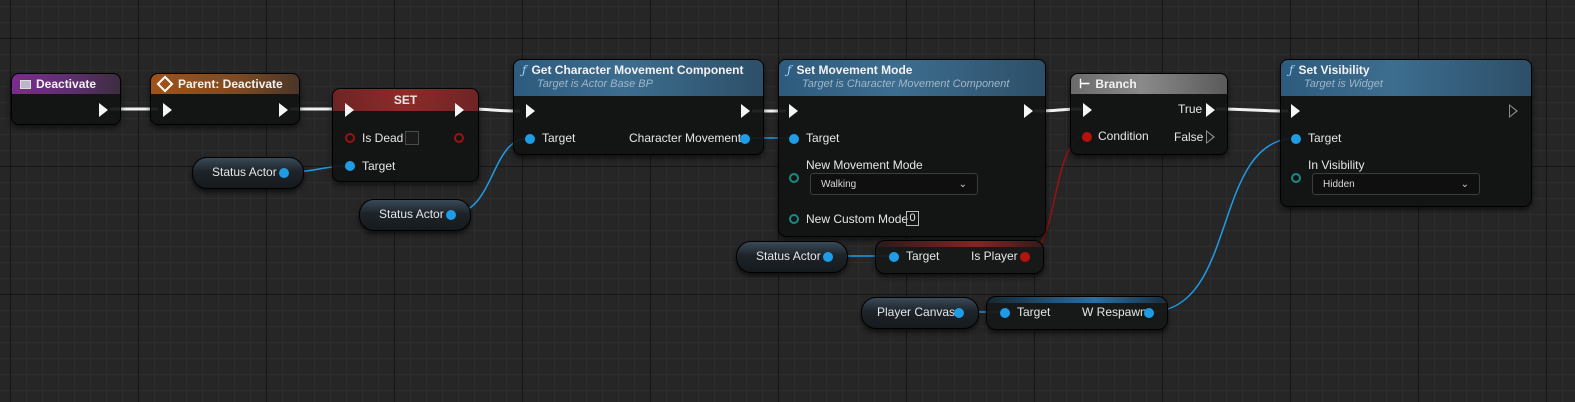 The width and height of the screenshot is (1575, 402). What do you see at coordinates (225, 99) in the screenshot?
I see `parent-deactivate-node: Parent: Deactivate` at bounding box center [225, 99].